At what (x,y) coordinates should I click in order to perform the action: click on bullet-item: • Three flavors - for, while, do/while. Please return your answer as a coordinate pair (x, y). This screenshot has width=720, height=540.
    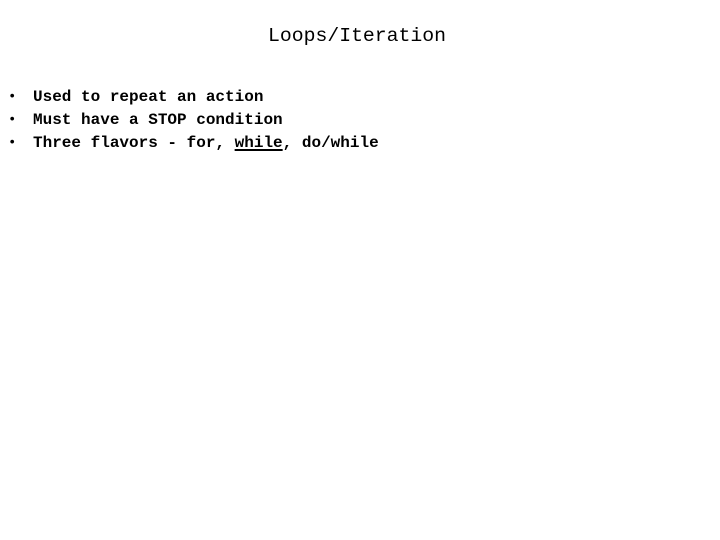
    Looking at the image, I should click on (193, 143).